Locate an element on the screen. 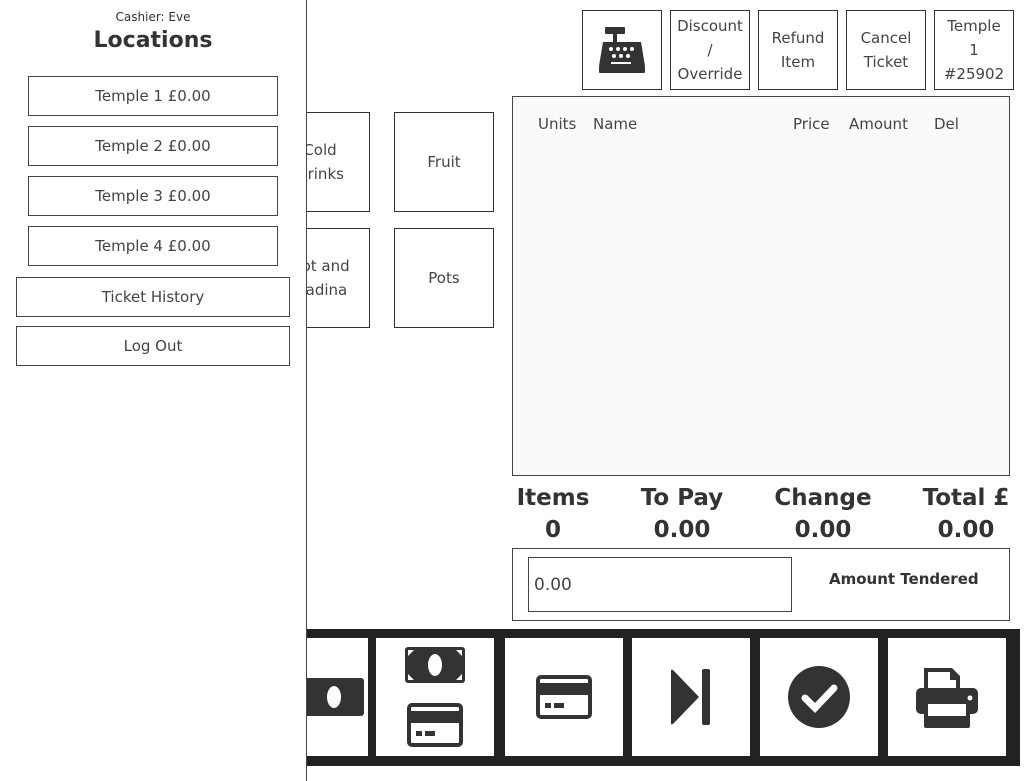 This screenshot has height=781, width=1025. cashier-name: Cashier: Eve is located at coordinates (153, 17).